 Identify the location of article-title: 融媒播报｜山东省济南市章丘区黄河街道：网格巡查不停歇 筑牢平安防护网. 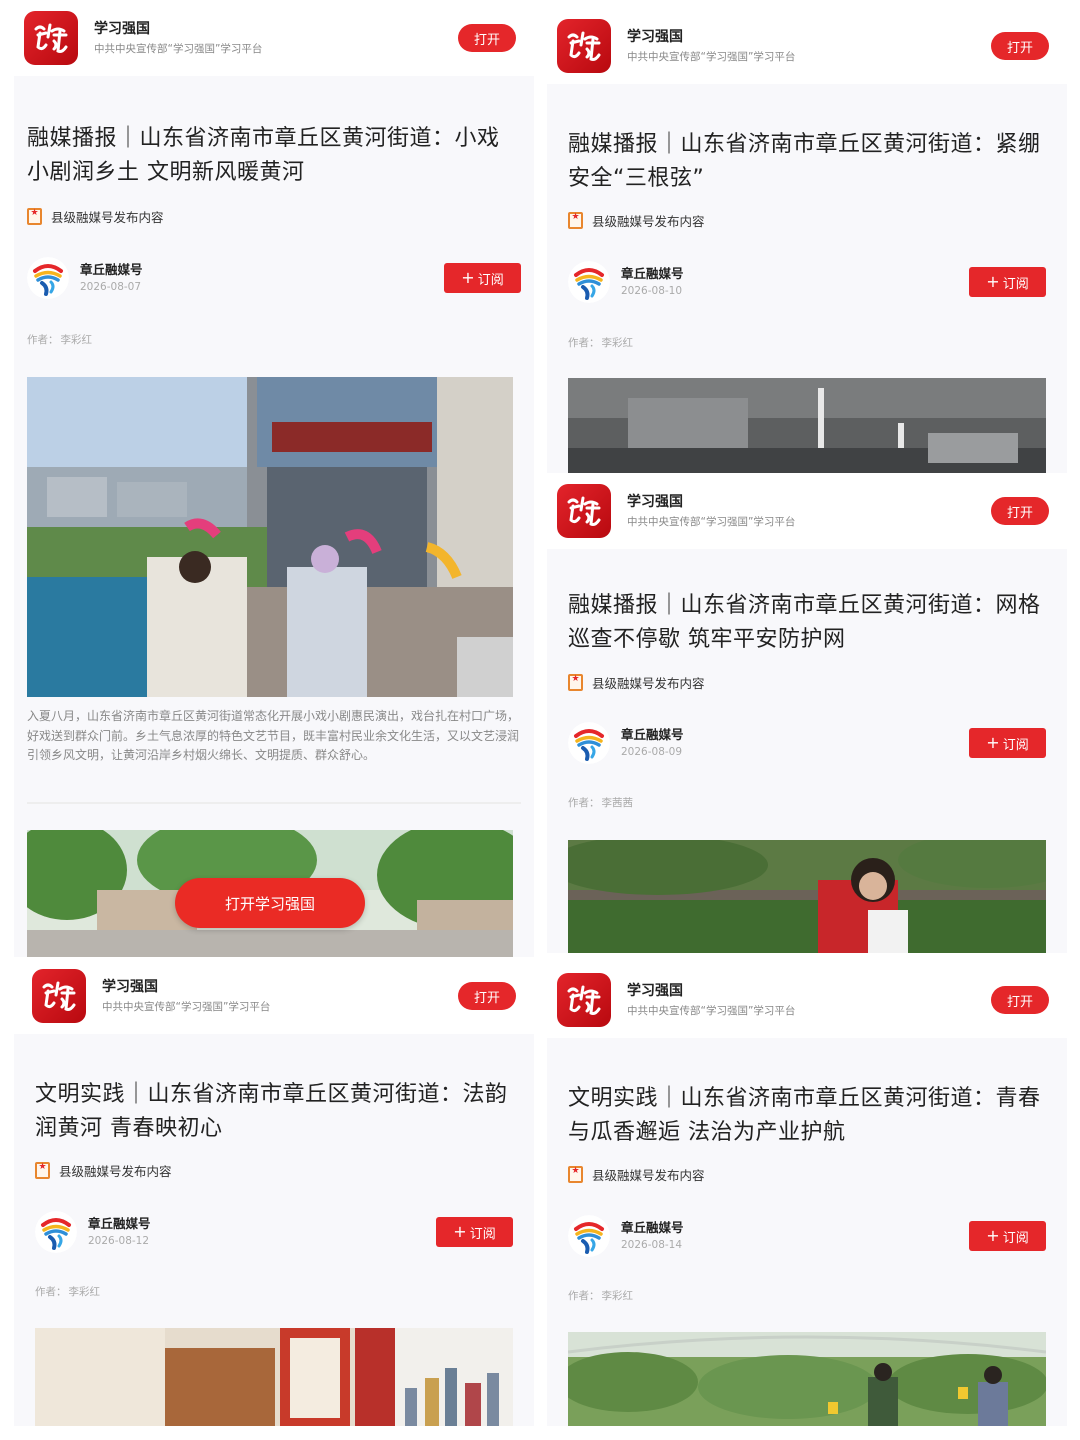
(804, 622).